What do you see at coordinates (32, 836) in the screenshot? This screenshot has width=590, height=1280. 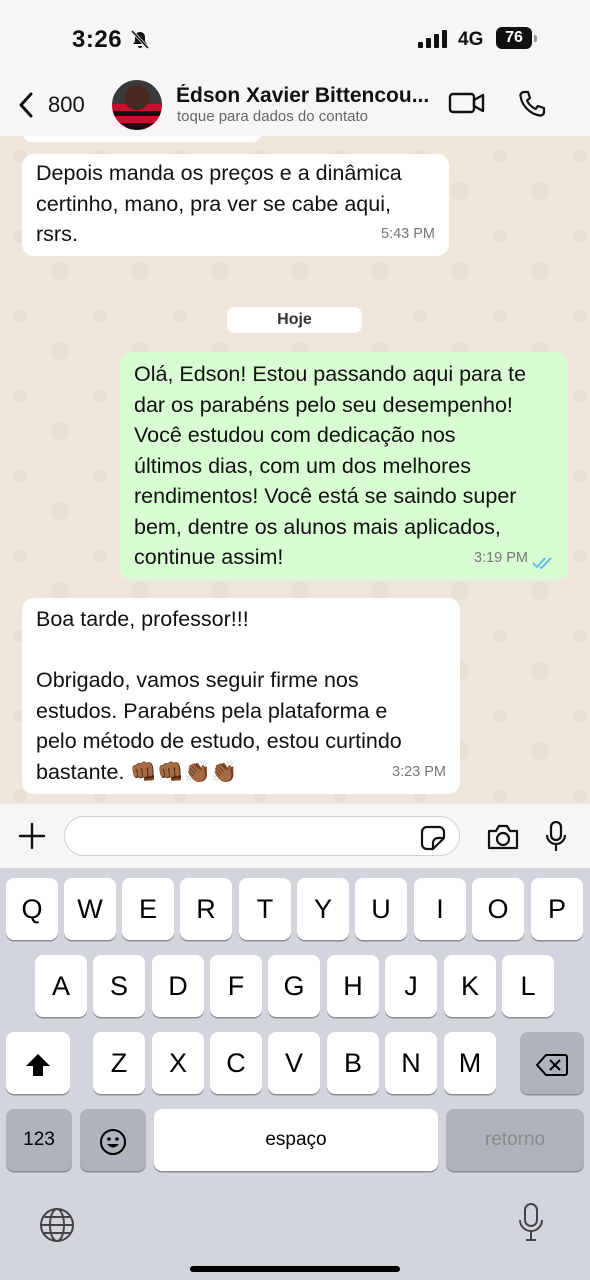 I see `plus-icon` at bounding box center [32, 836].